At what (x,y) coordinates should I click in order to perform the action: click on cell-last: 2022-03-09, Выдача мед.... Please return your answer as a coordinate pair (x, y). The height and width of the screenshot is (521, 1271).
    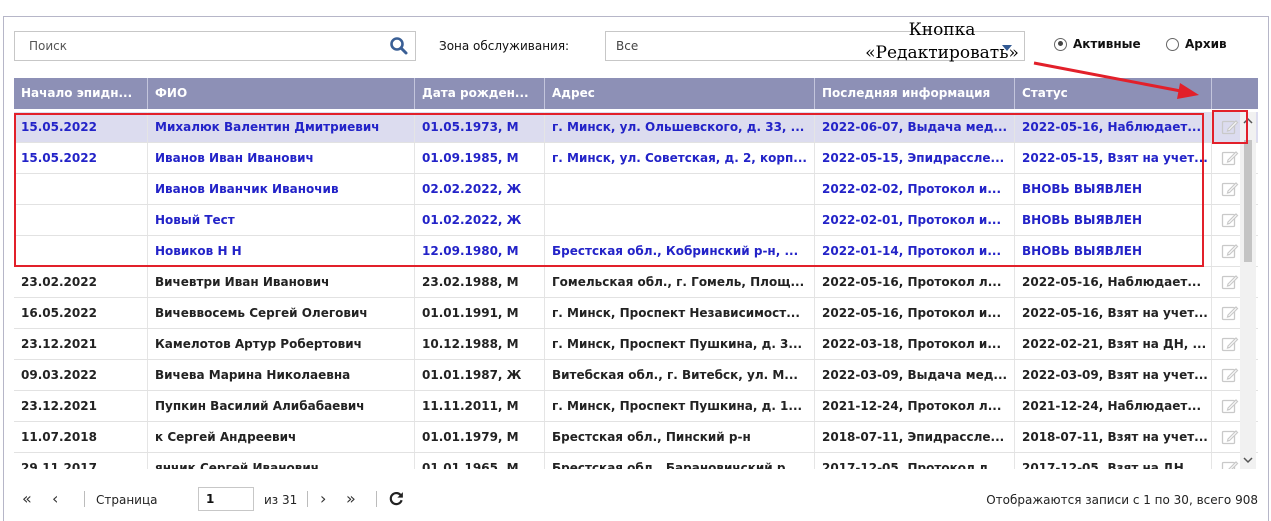
    Looking at the image, I should click on (915, 375).